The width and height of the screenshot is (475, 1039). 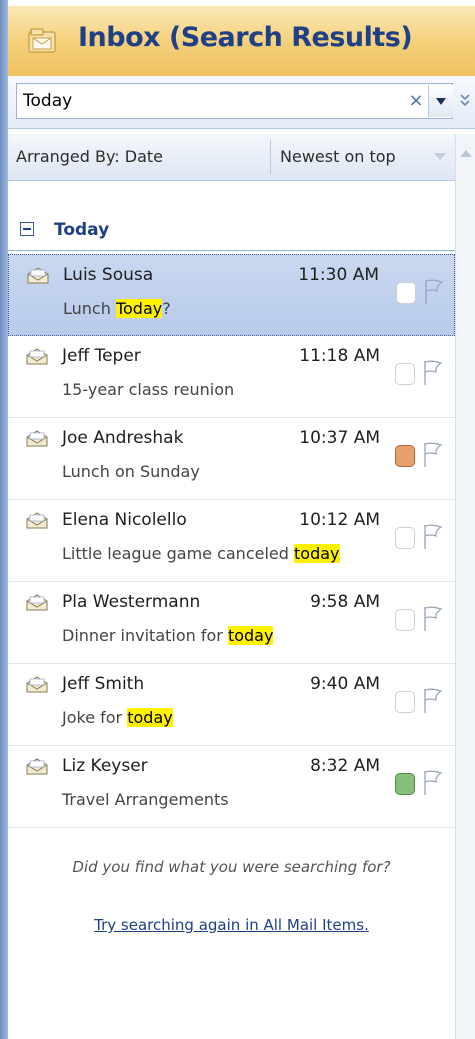 What do you see at coordinates (245, 37) in the screenshot?
I see `pane-title: Inbox (Search Results)` at bounding box center [245, 37].